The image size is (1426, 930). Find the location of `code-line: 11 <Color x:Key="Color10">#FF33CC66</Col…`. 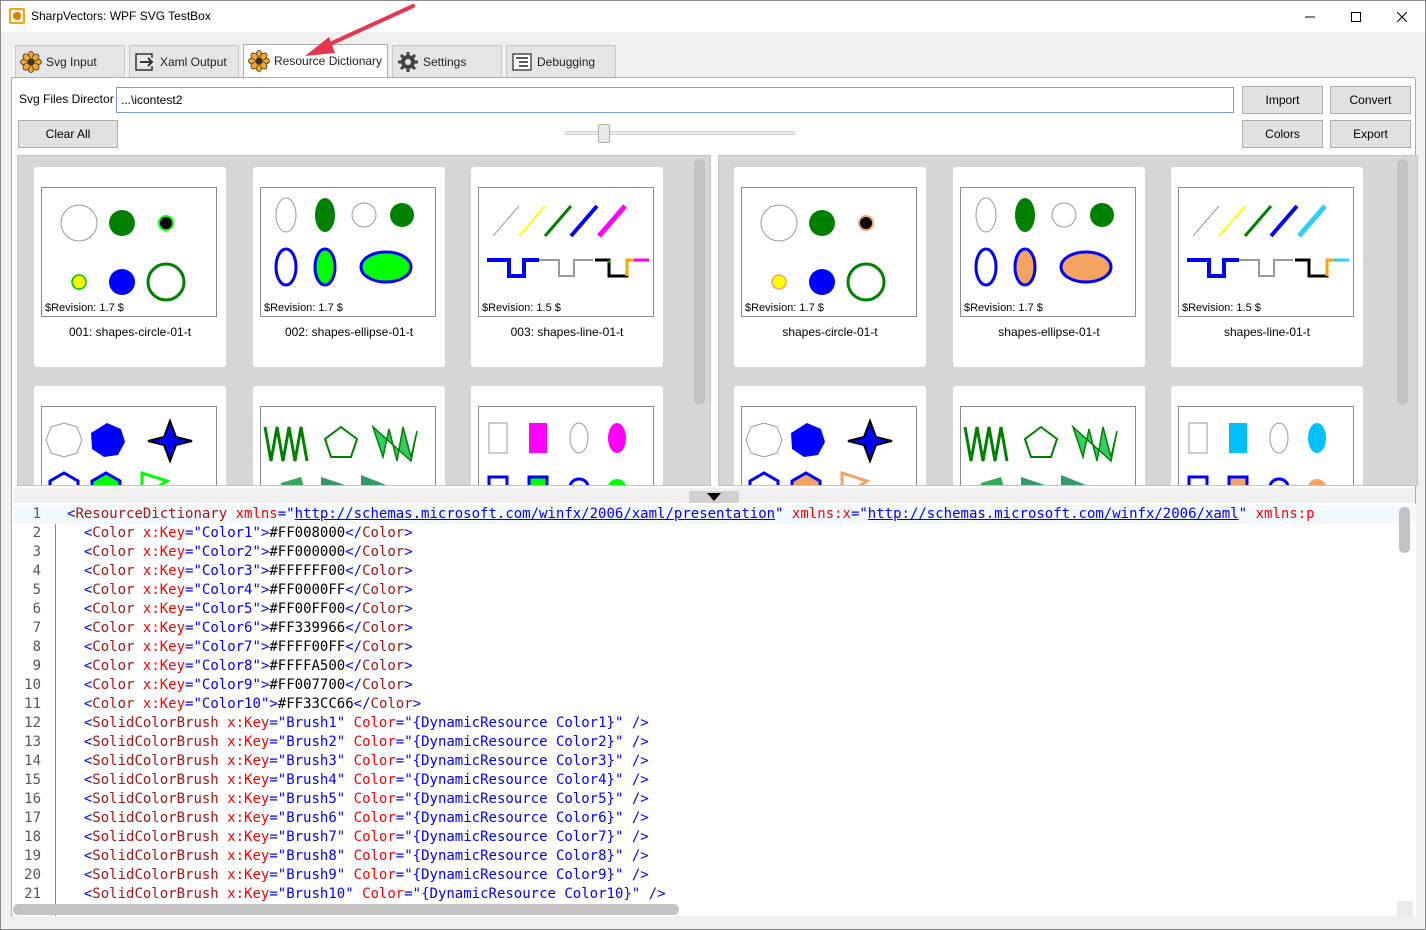

code-line: 11 <Color x:Key="Color10">#FF33CC66</Col… is located at coordinates (714, 704).